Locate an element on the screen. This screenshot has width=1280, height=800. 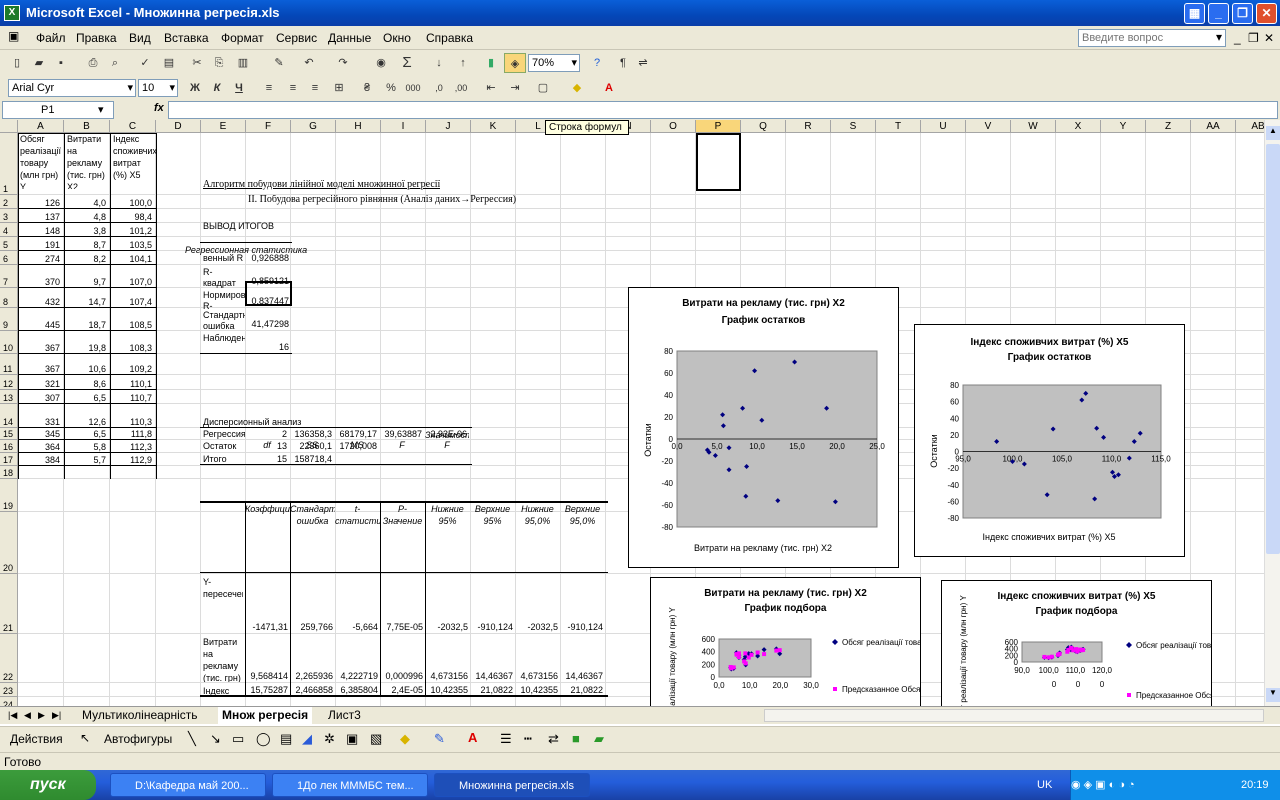
column-header-s: S is located at coordinates (853, 126).